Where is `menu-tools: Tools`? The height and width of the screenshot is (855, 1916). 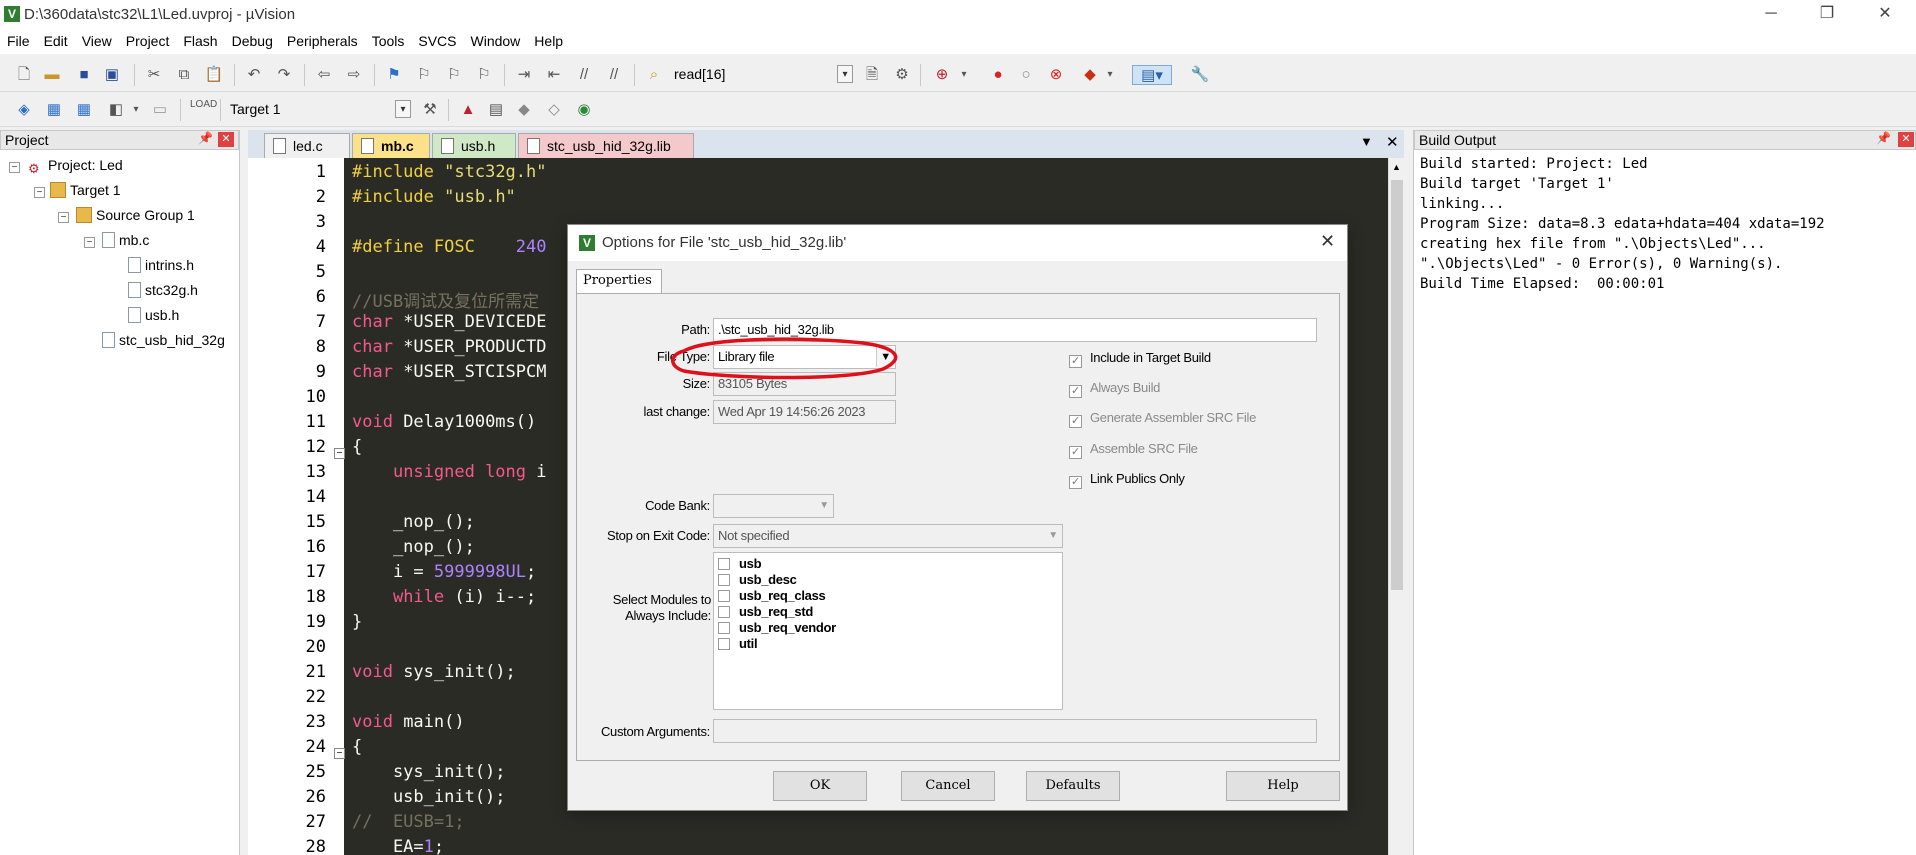
menu-tools: Tools is located at coordinates (388, 39).